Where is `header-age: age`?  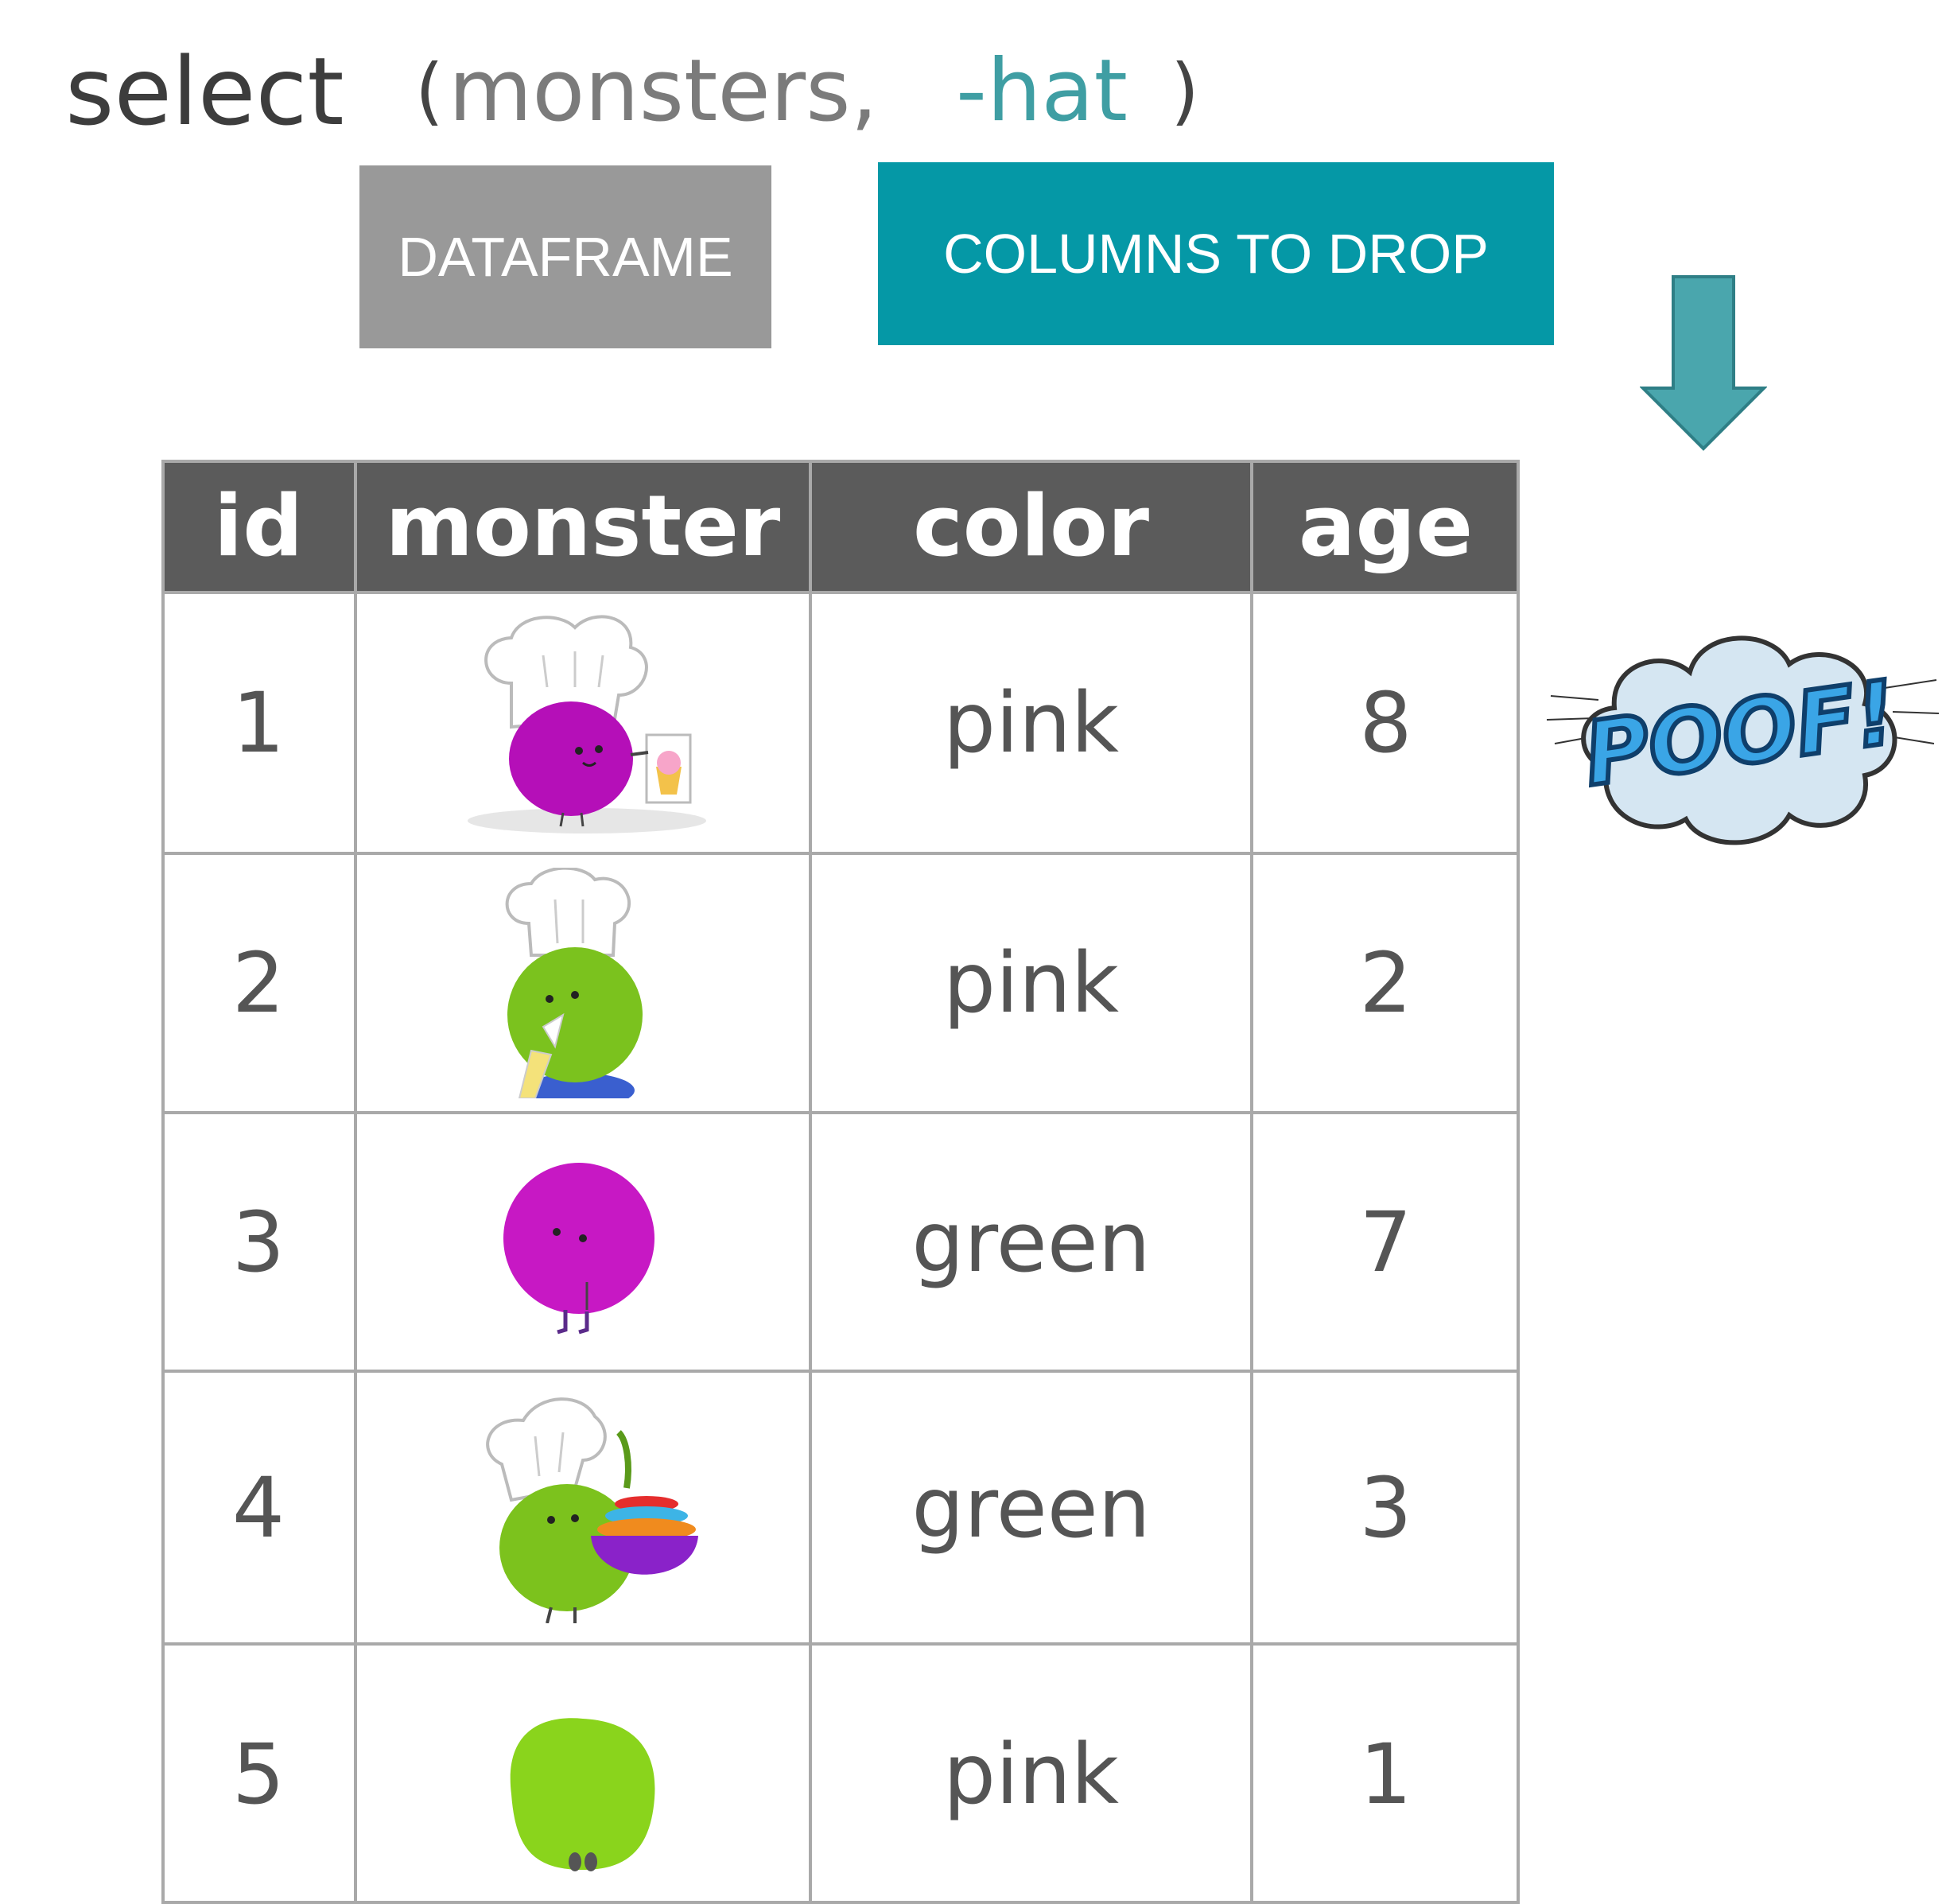
header-age: age is located at coordinates (1386, 526).